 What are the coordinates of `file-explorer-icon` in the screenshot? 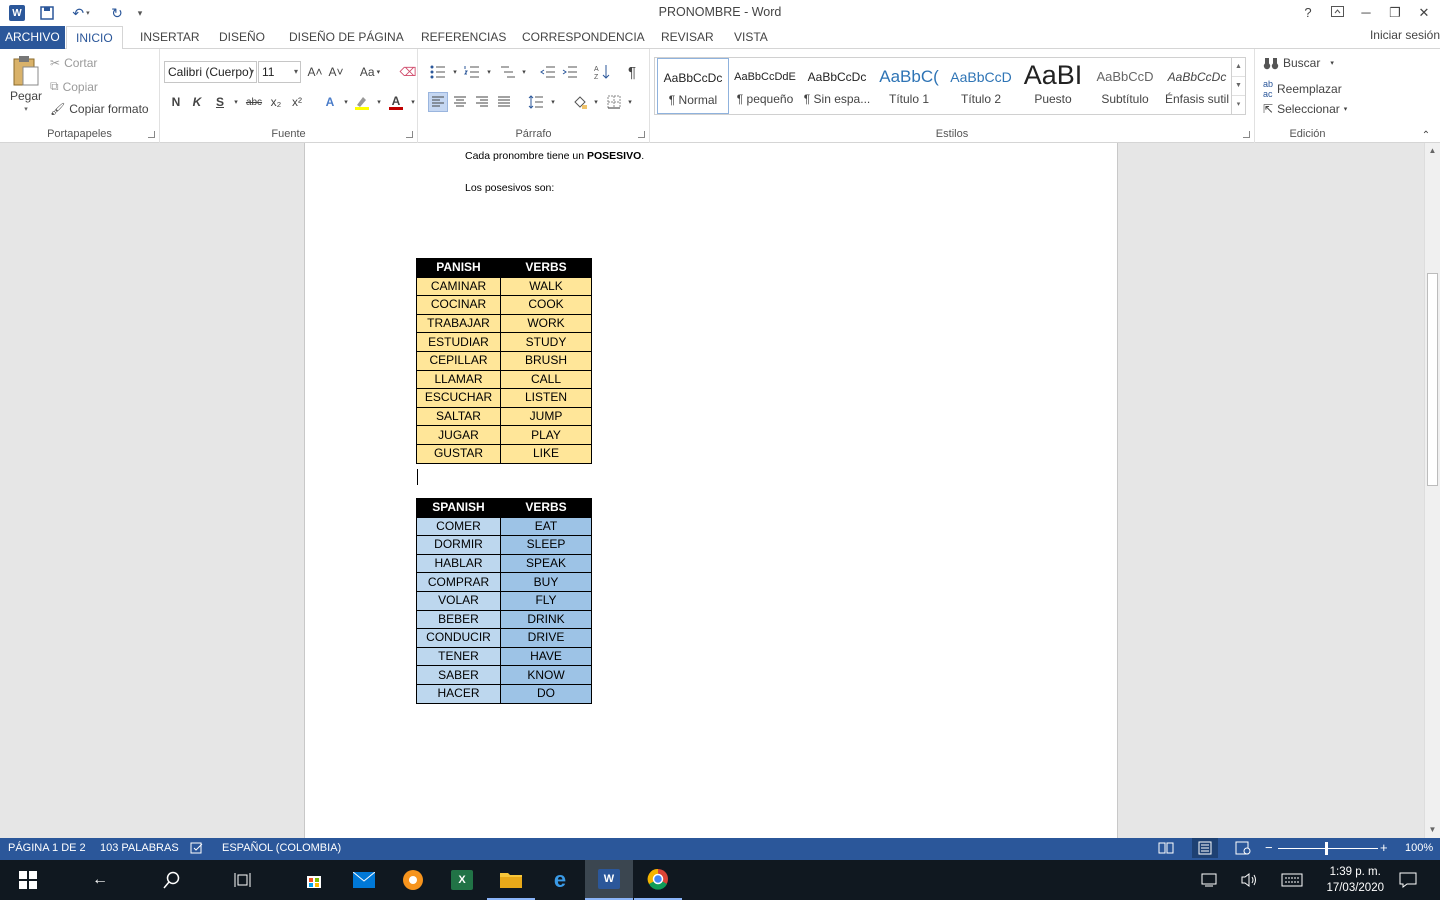 It's located at (511, 880).